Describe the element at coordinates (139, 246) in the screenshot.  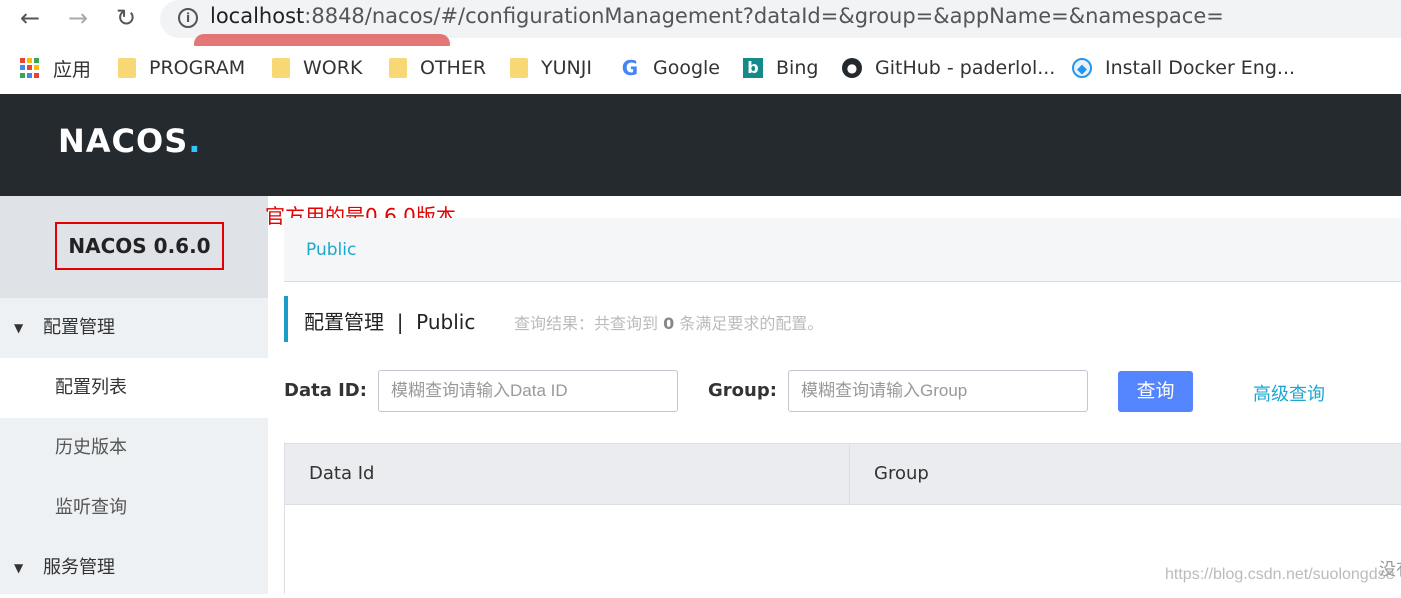
I see `version-label: NACOS 0.6.0` at that location.